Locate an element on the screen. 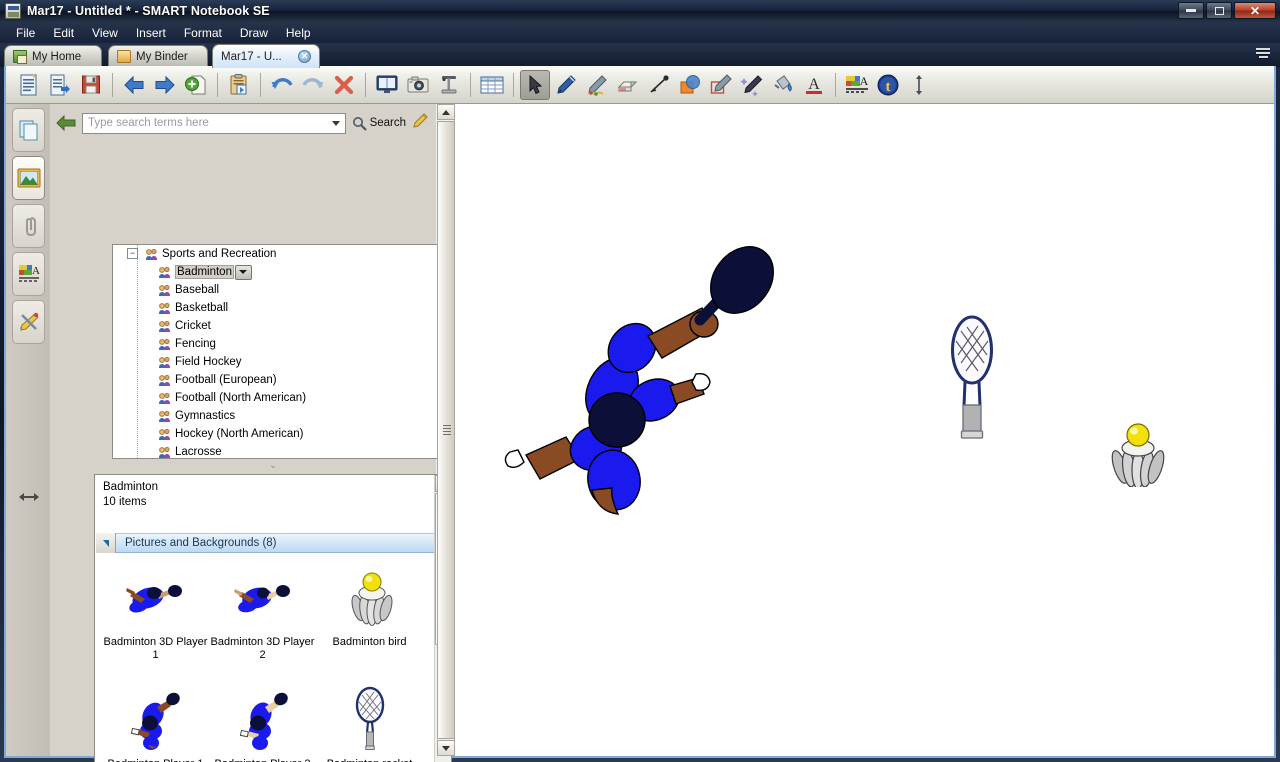 The height and width of the screenshot is (762, 1280). search-input-wrapper is located at coordinates (214, 123).